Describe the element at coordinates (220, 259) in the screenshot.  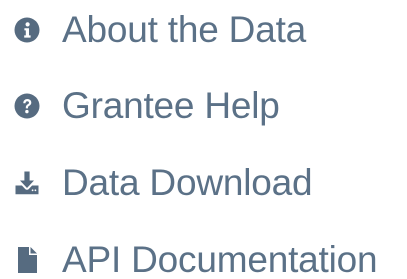
I see `nav-item-label: API Documentation` at that location.